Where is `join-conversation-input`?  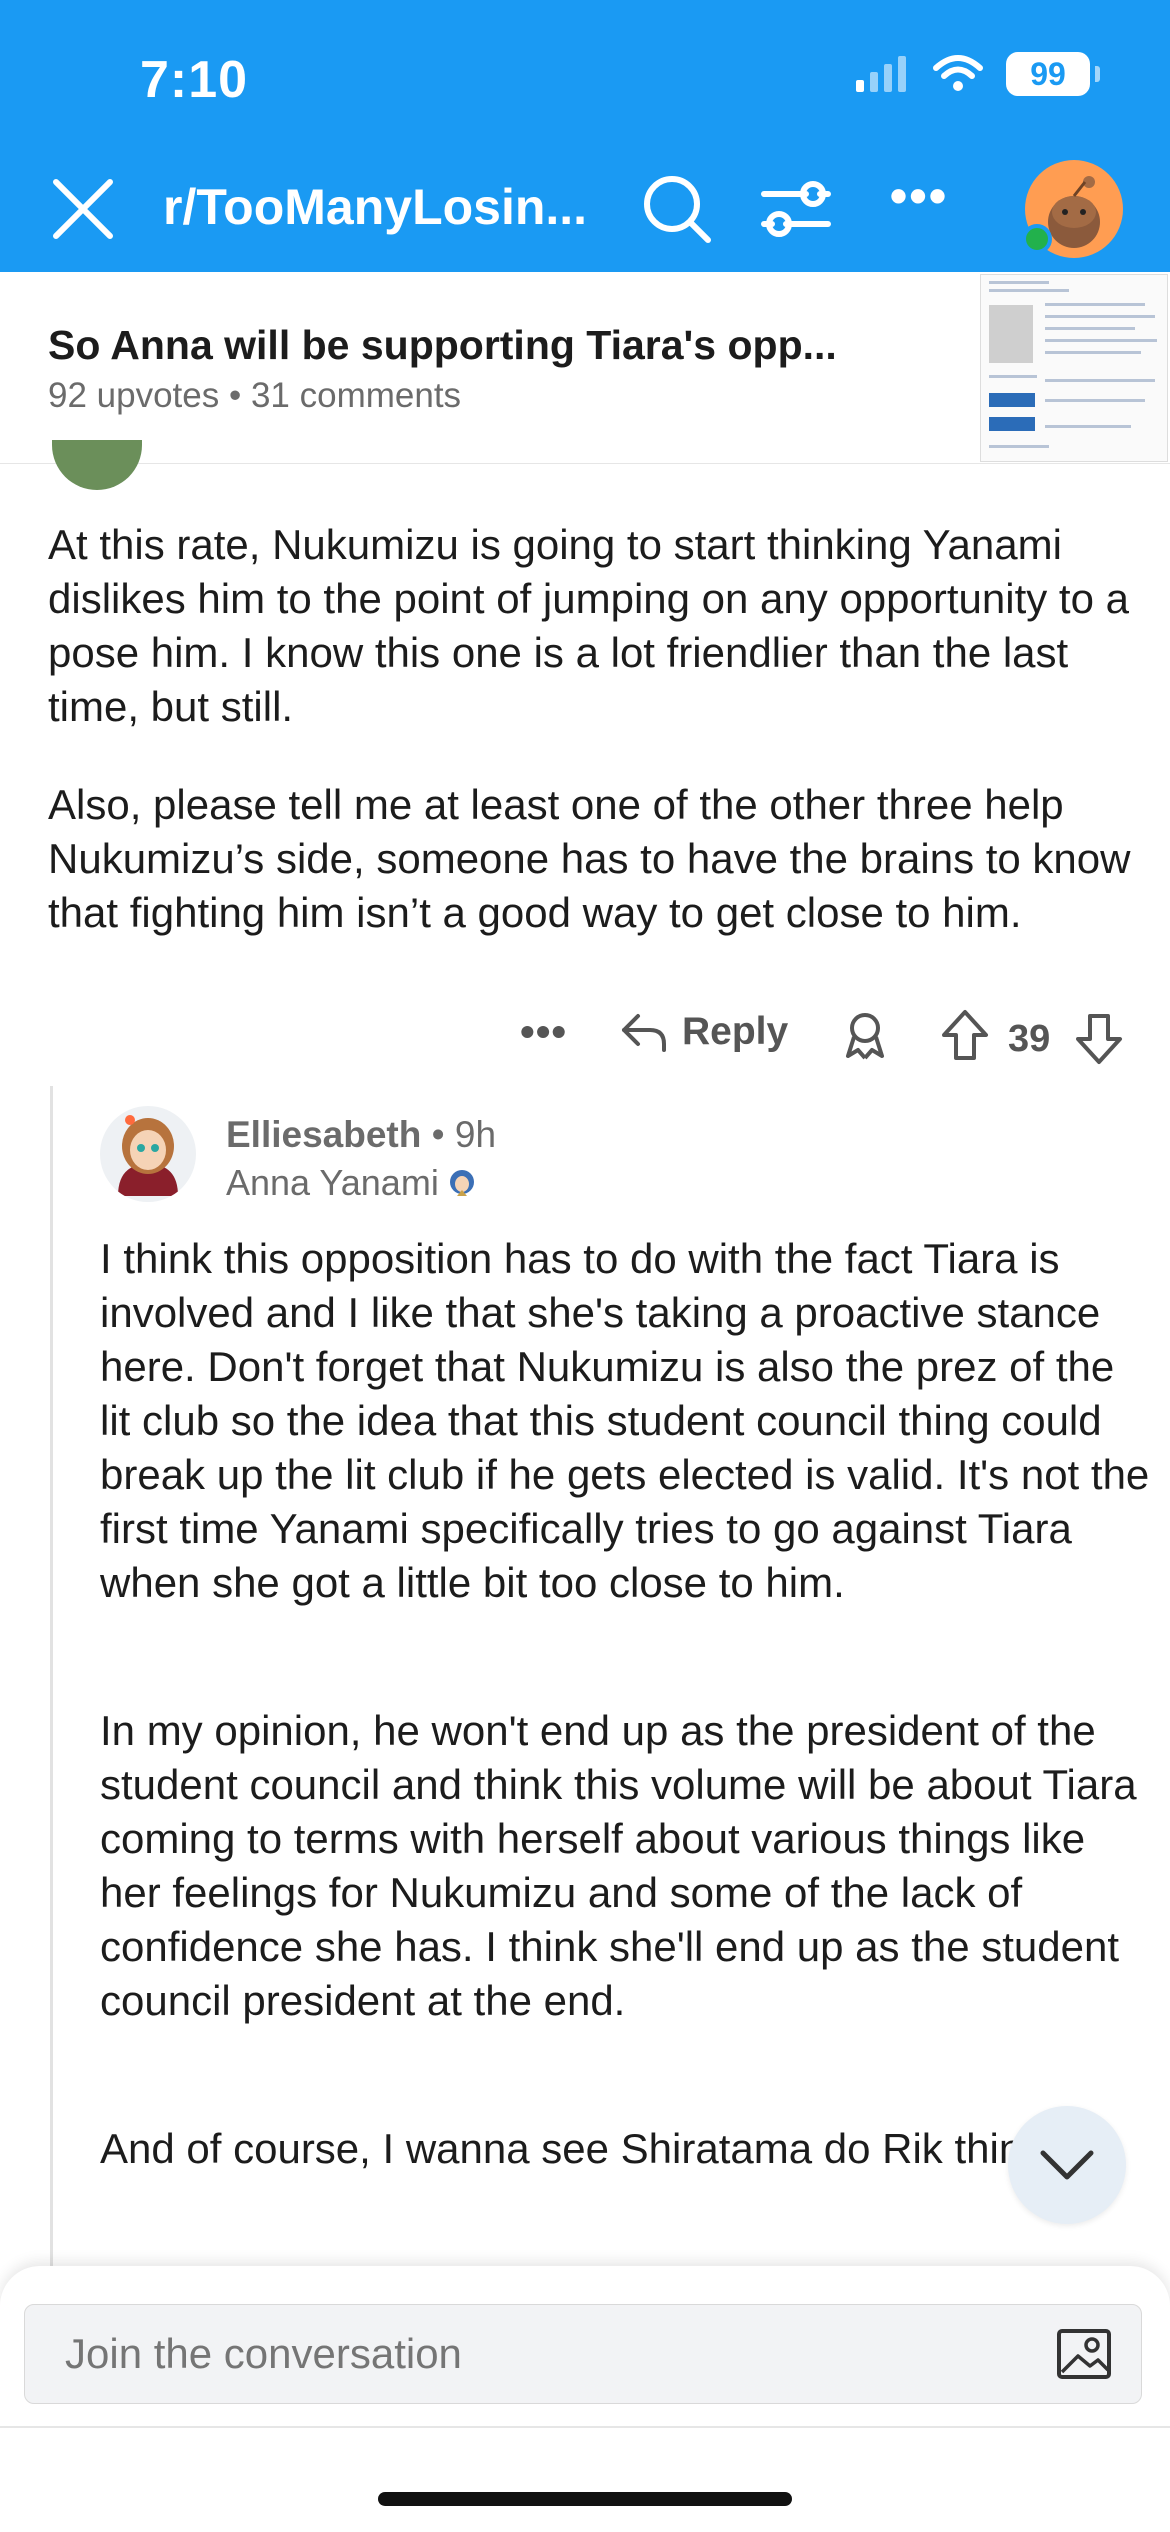 join-conversation-input is located at coordinates (583, 2354).